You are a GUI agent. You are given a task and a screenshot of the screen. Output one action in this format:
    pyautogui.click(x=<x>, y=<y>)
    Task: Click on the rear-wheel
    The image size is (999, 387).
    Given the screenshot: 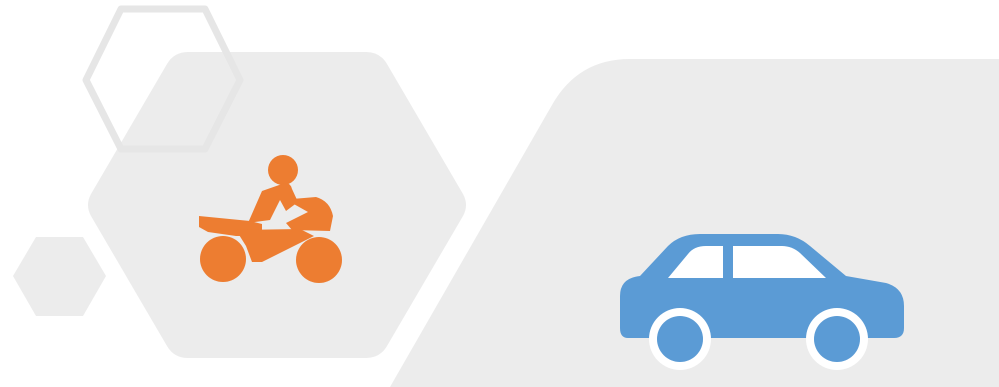 What is the action you would take?
    pyautogui.click(x=223, y=259)
    